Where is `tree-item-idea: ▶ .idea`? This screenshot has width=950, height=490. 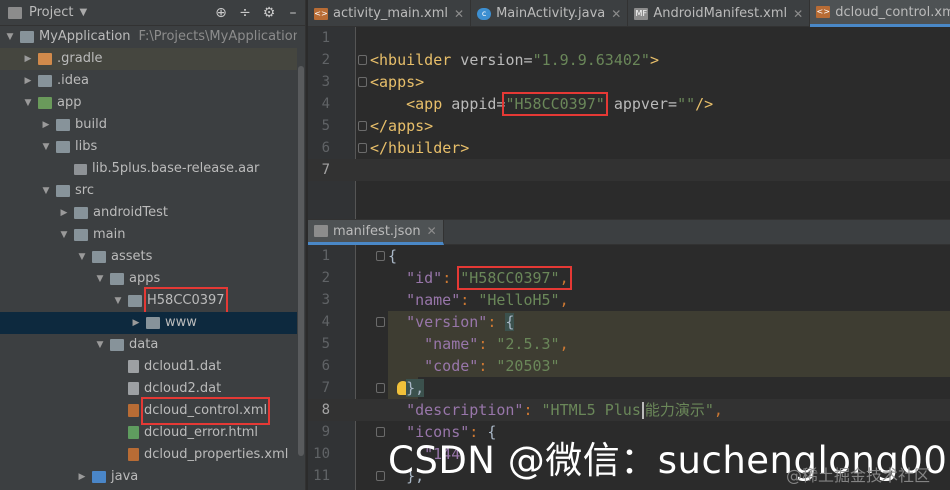
tree-item-idea: ▶ .idea is located at coordinates (148, 81).